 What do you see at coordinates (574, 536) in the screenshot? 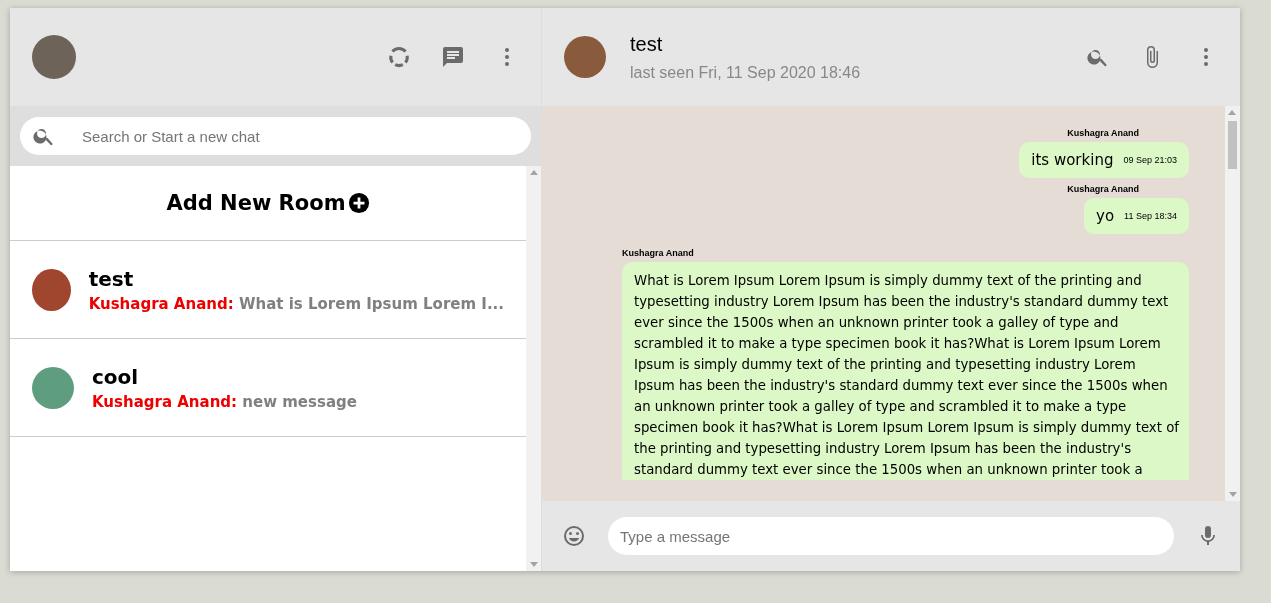
I see `emoji-icon` at bounding box center [574, 536].